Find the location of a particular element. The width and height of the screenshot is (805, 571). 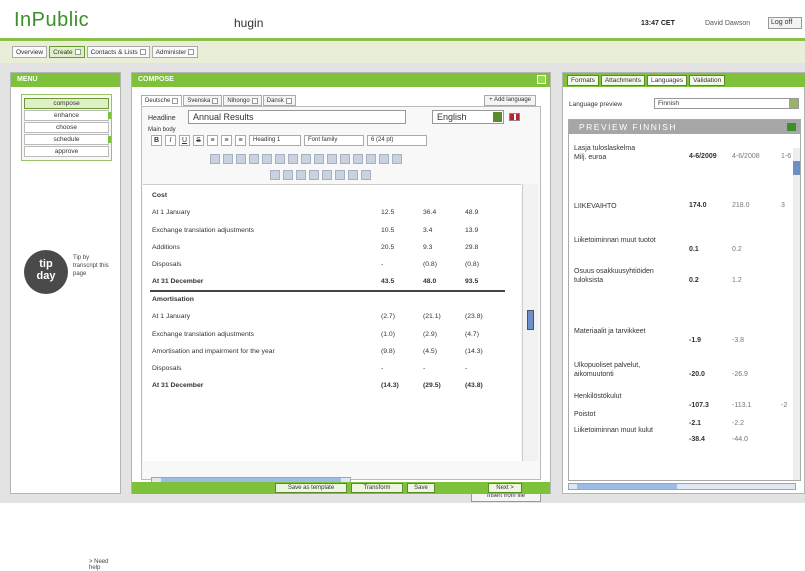

tip-of-day-logo: tip day is located at coordinates (46, 272).